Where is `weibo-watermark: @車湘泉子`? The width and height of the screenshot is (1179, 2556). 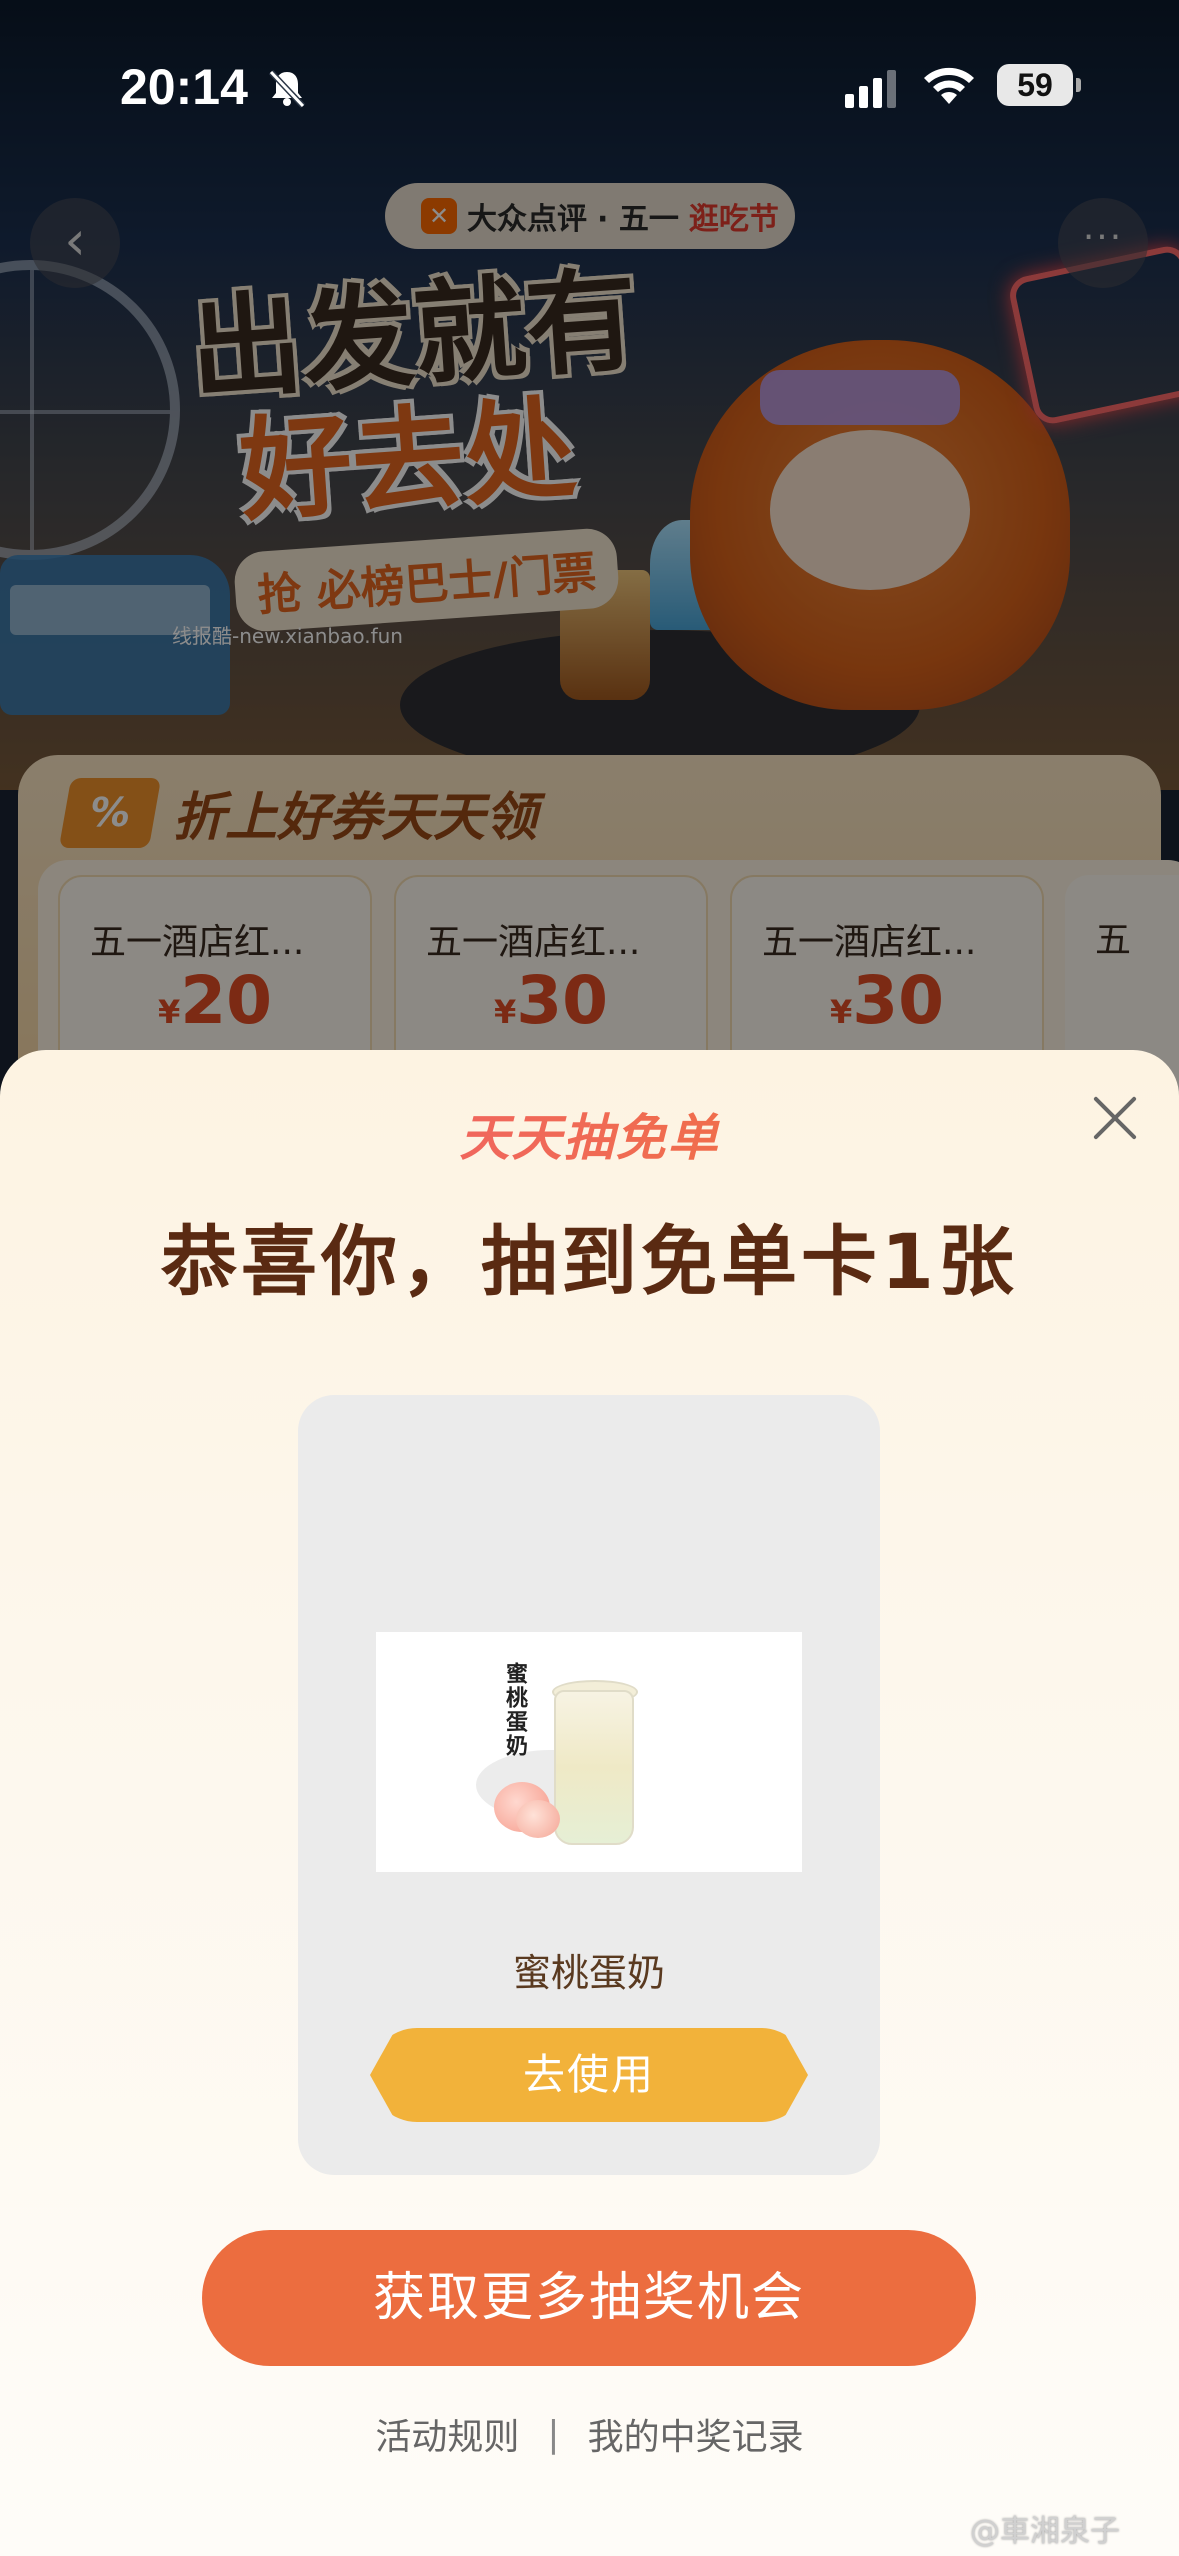 weibo-watermark: @車湘泉子 is located at coordinates (1045, 2531).